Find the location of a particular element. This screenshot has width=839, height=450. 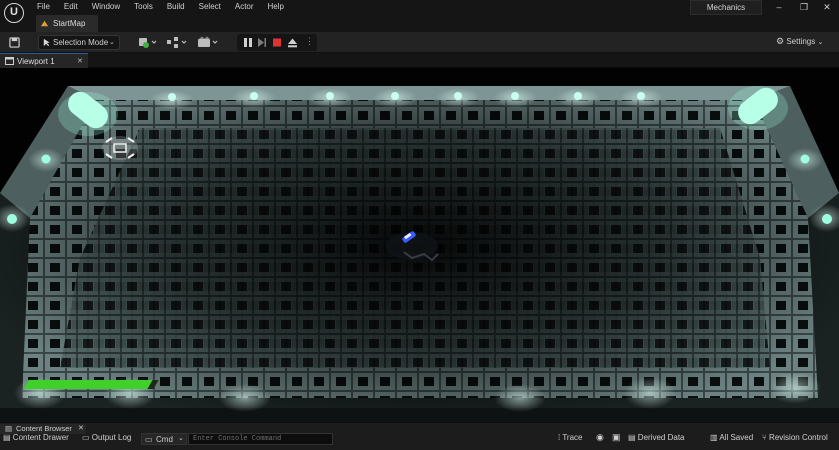

revision-control-button: ⑂ Revision Control is located at coordinates (795, 437).